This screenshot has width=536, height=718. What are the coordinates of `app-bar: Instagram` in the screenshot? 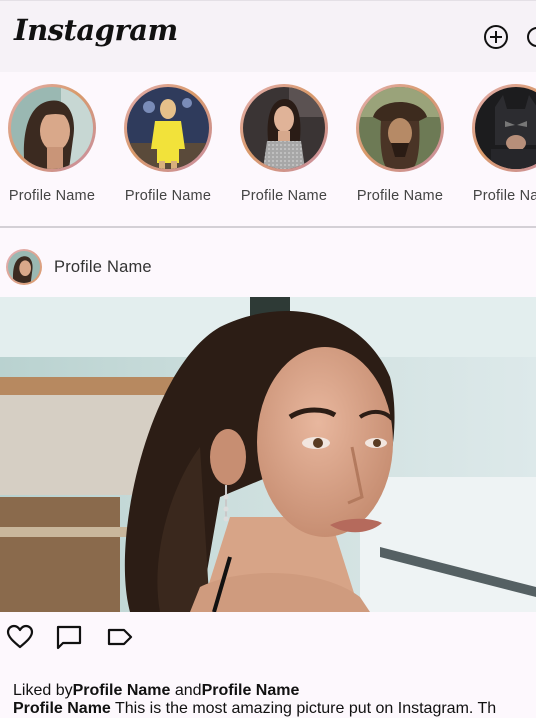 It's located at (268, 36).